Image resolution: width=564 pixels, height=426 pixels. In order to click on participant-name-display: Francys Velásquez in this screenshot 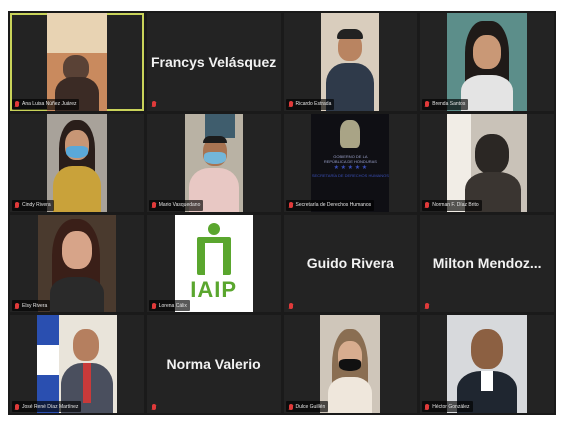, I will do `click(213, 61)`.